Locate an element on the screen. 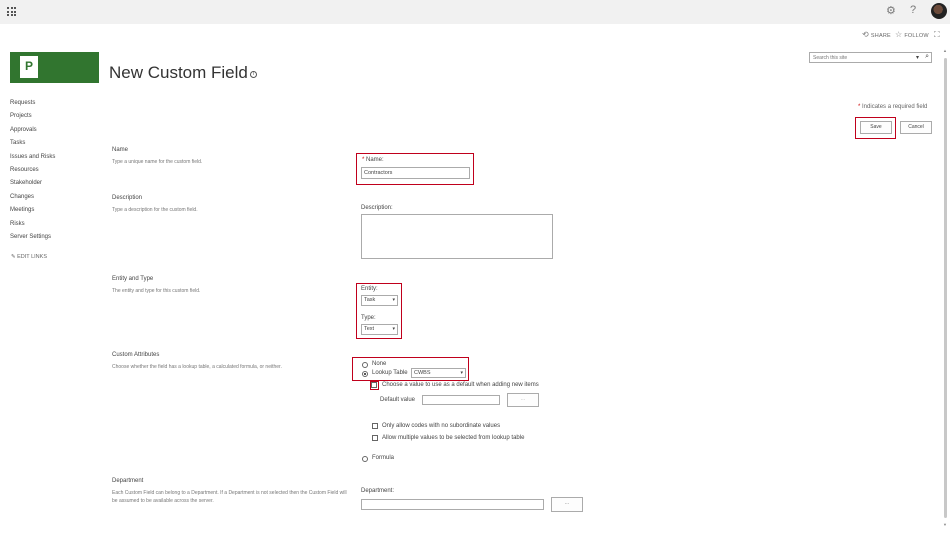 The image size is (950, 534). info-icon: i is located at coordinates (253, 74).